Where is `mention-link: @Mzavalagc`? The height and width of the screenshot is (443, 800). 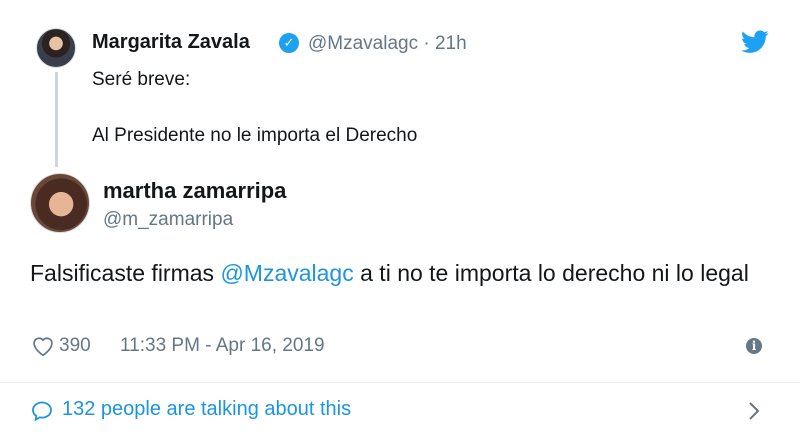
mention-link: @Mzavalagc is located at coordinates (286, 273).